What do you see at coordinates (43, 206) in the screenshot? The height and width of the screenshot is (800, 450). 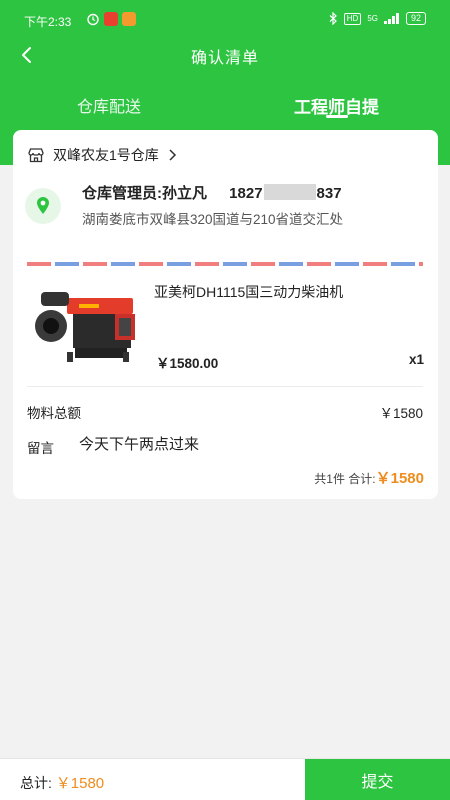 I see `location-pin-icon` at bounding box center [43, 206].